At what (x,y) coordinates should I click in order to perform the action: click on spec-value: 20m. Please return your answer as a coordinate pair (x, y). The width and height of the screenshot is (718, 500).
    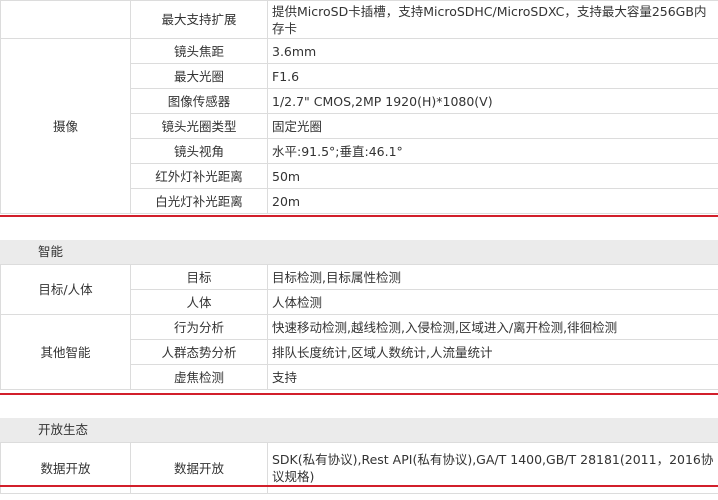
    Looking at the image, I should click on (492, 201).